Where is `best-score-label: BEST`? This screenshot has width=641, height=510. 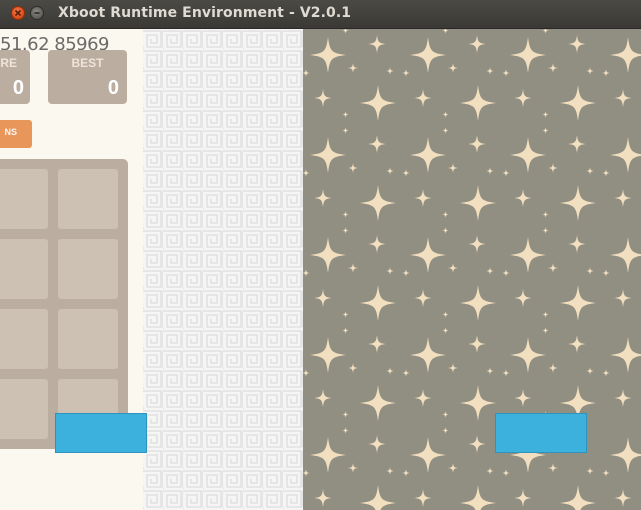 best-score-label: BEST is located at coordinates (87, 63).